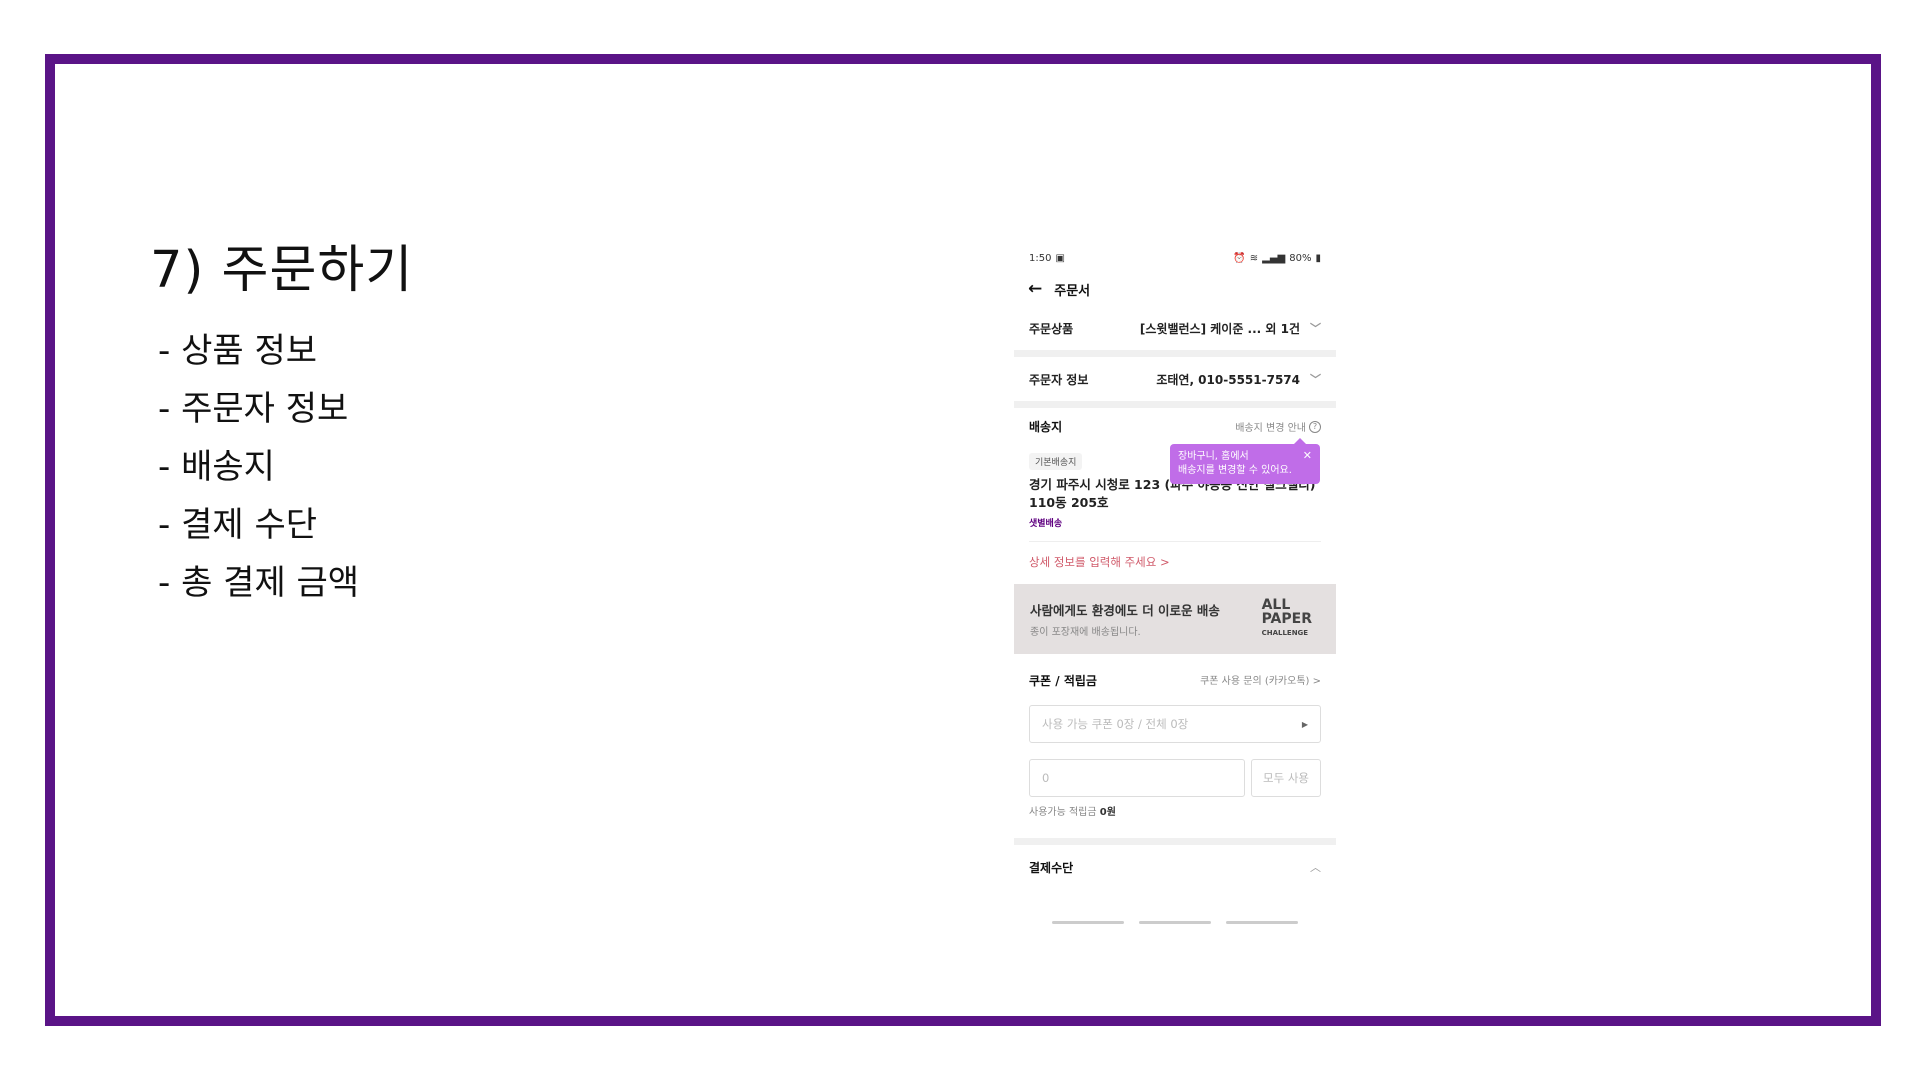 This screenshot has width=1920, height=1080. Describe the element at coordinates (1137, 778) in the screenshot. I see `points-input: 0` at that location.